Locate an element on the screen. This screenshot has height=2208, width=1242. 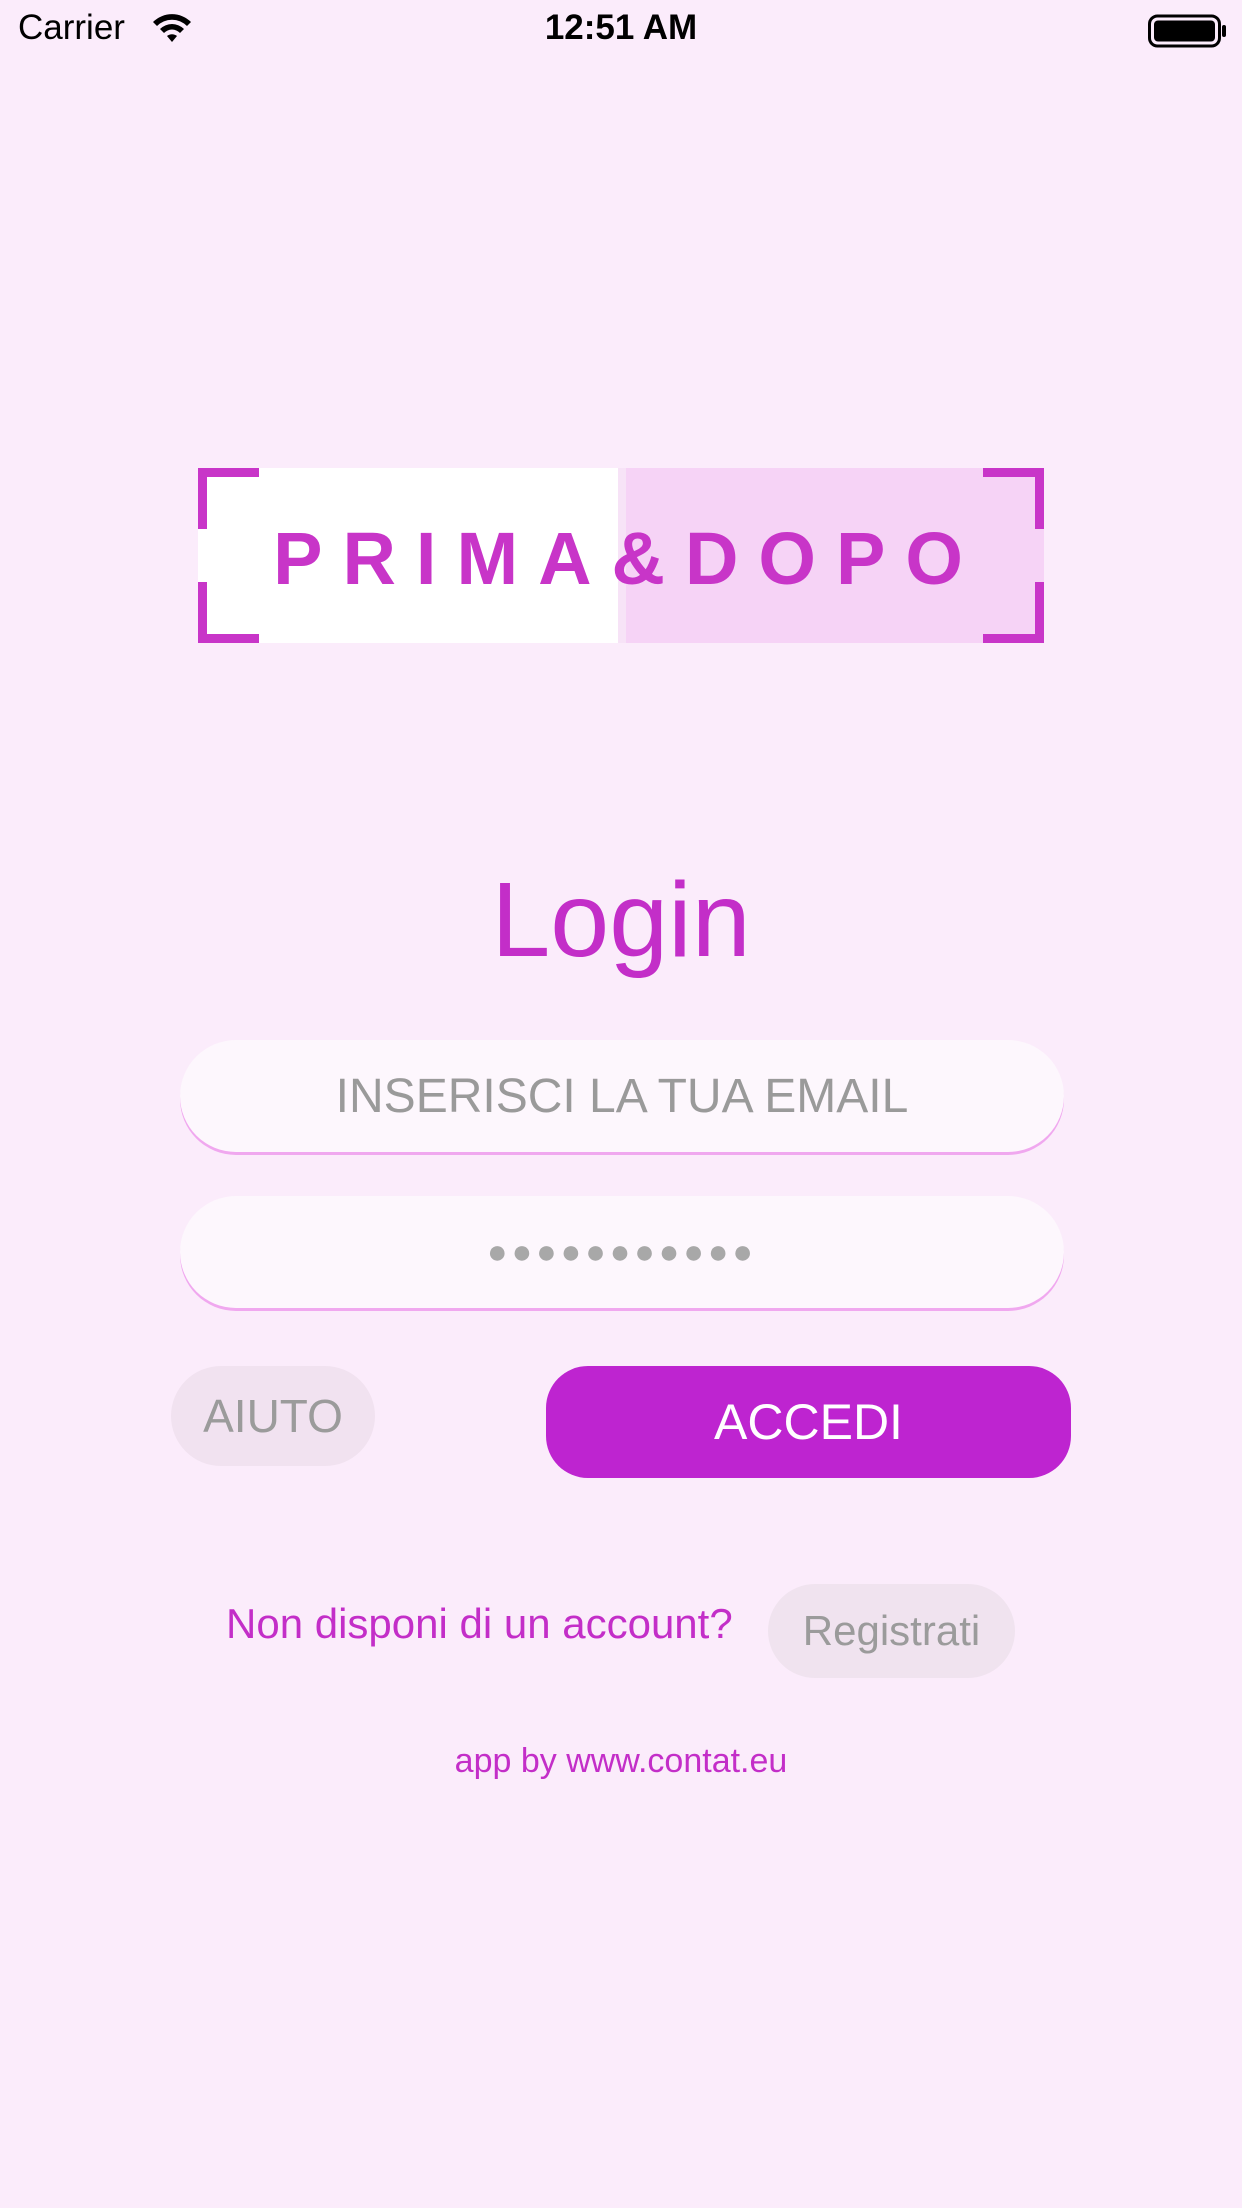
battery-icon is located at coordinates (1187, 31).